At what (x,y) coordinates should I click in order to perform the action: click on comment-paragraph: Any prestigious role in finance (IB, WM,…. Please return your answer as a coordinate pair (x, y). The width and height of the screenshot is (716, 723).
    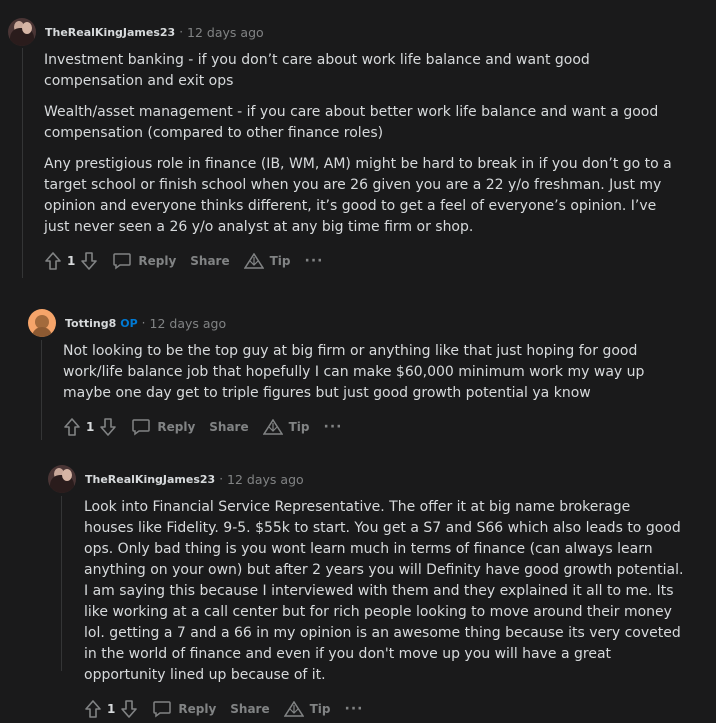
    Looking at the image, I should click on (358, 195).